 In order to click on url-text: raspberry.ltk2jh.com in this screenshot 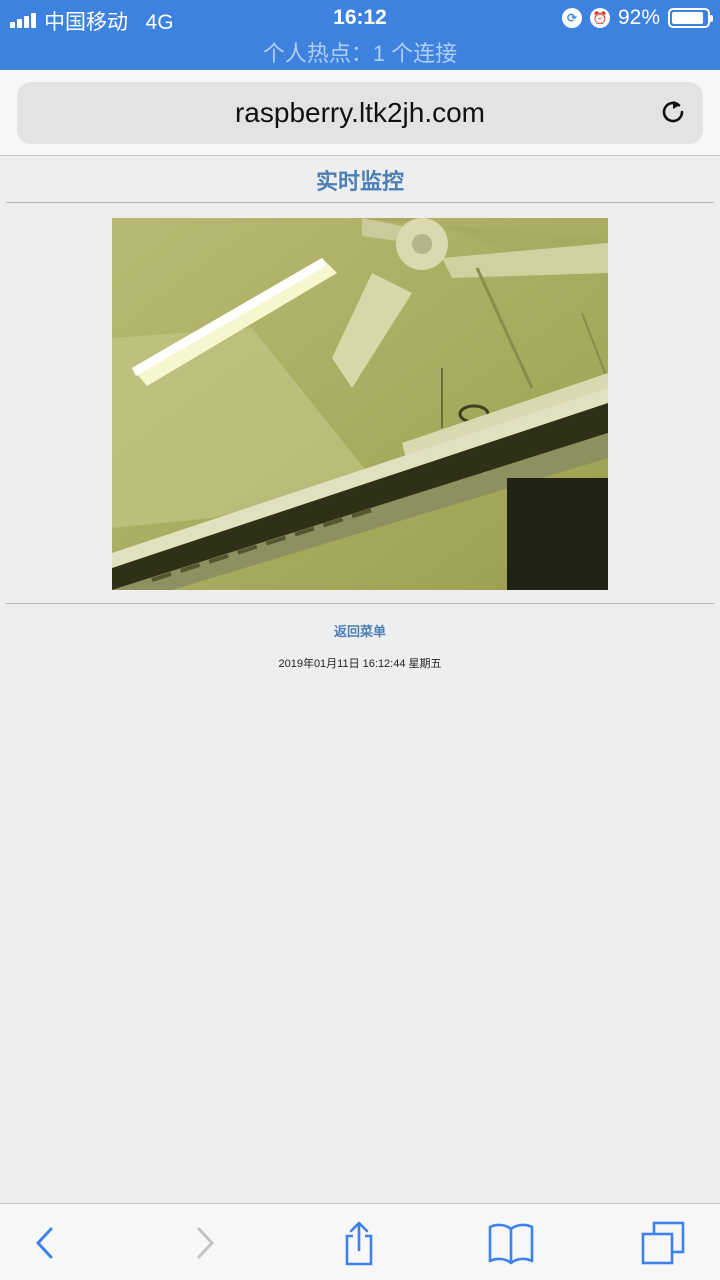, I will do `click(360, 113)`.